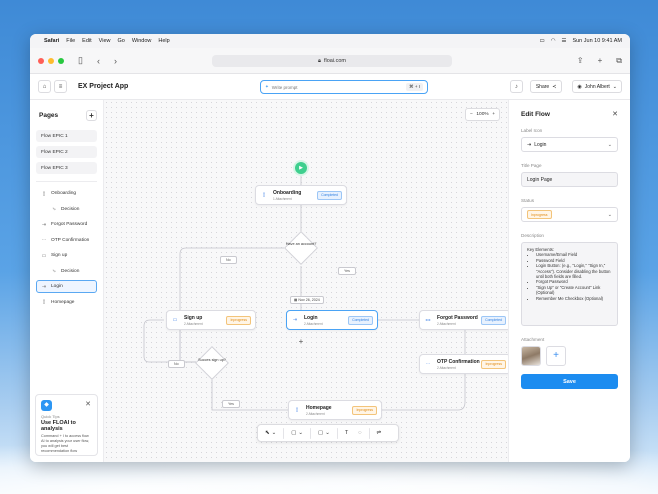  What do you see at coordinates (597, 41) in the screenshot?
I see `clock: Sun Jun 10 9:41 AM` at bounding box center [597, 41].